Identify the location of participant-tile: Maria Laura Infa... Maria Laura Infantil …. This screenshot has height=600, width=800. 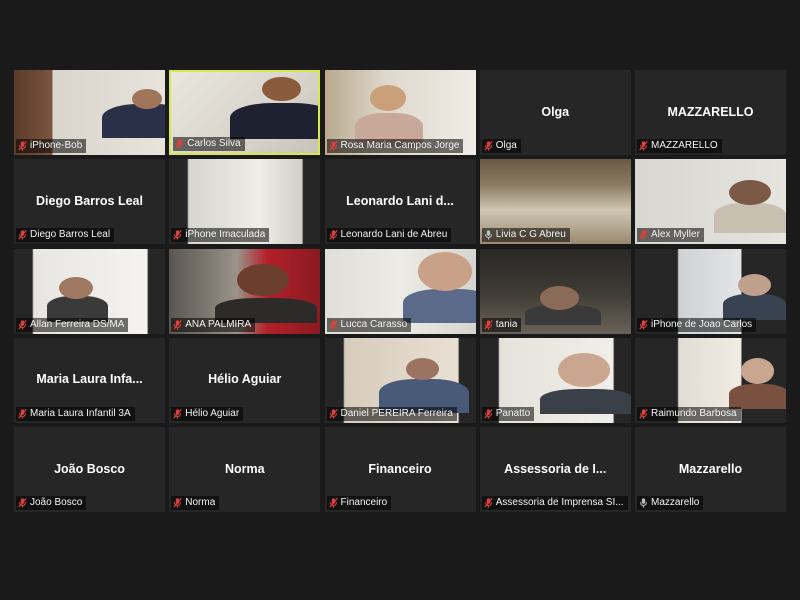
(89, 380).